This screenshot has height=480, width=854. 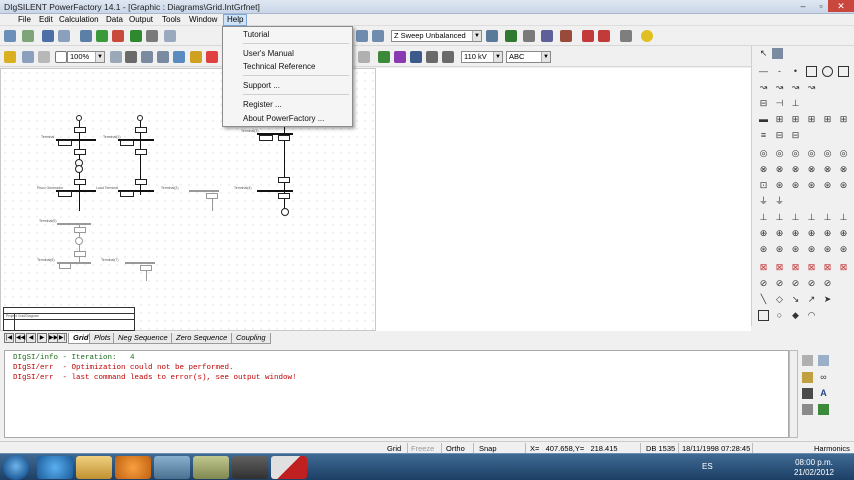 What do you see at coordinates (795, 135) in the screenshot?
I see `bus-section-icon: ⊟` at bounding box center [795, 135].